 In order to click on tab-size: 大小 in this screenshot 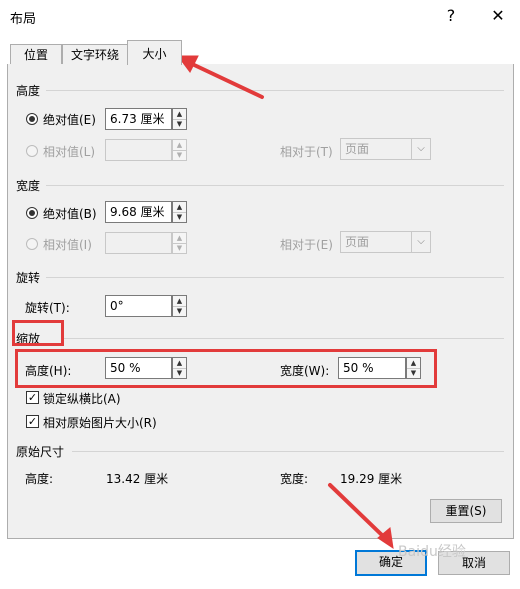, I will do `click(154, 52)`.